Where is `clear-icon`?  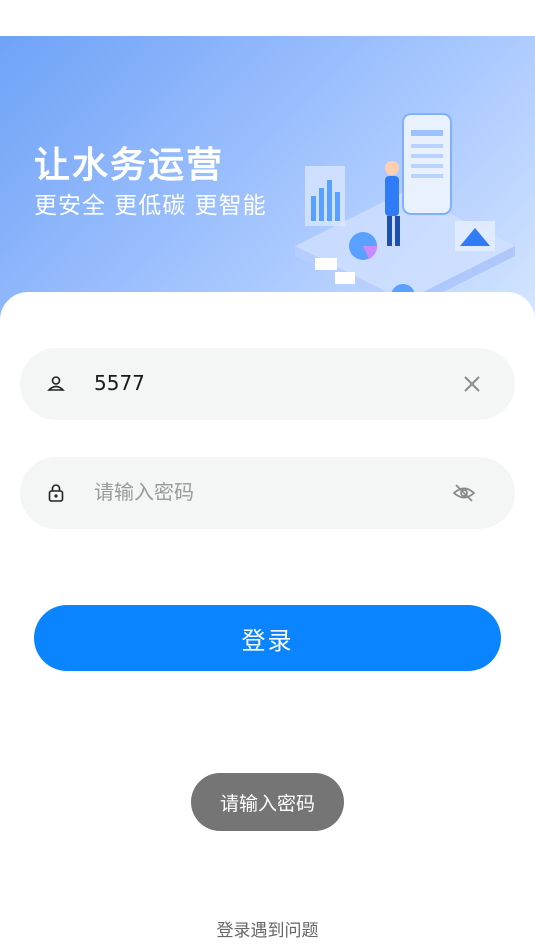 clear-icon is located at coordinates (472, 384).